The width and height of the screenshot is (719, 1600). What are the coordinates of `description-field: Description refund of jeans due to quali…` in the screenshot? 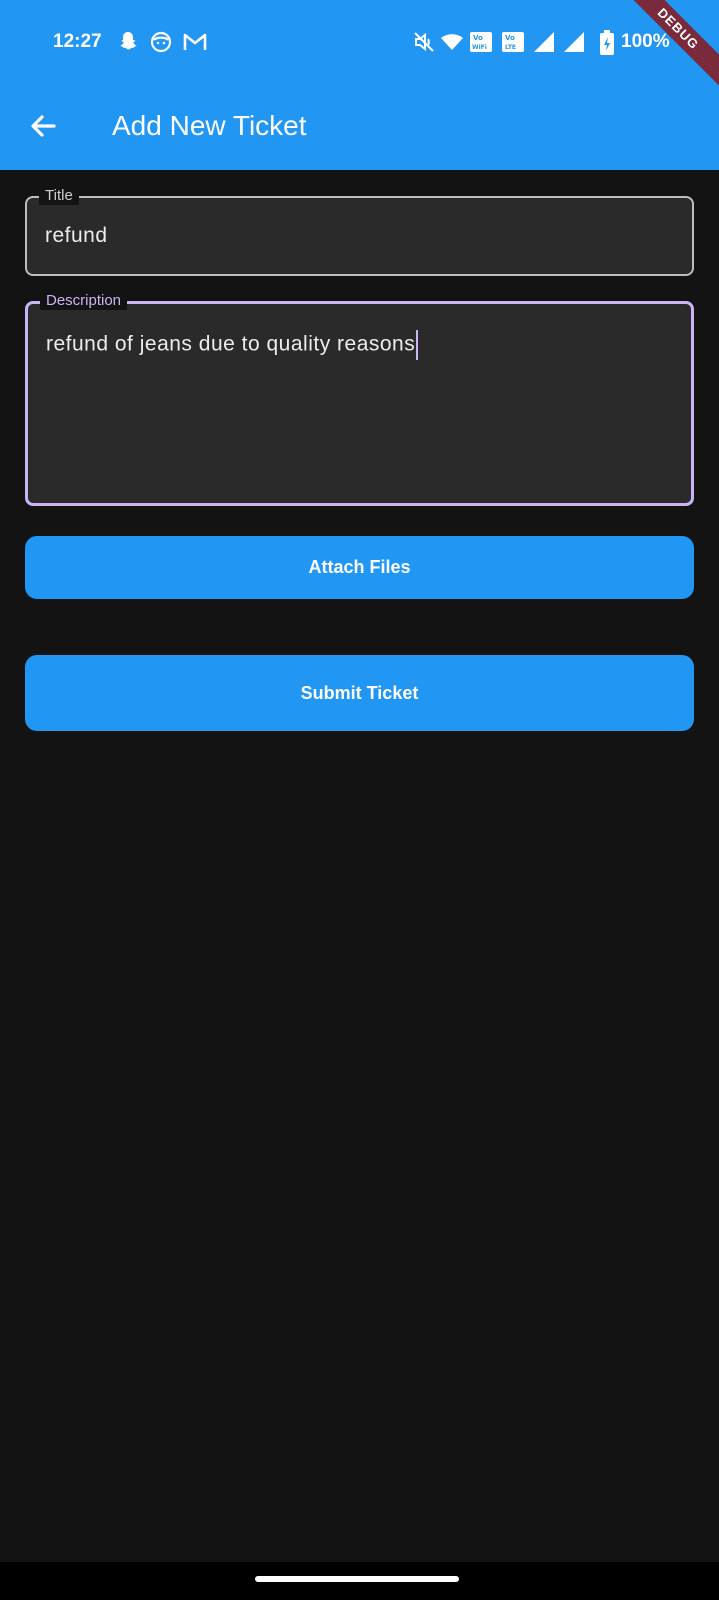 It's located at (359, 399).